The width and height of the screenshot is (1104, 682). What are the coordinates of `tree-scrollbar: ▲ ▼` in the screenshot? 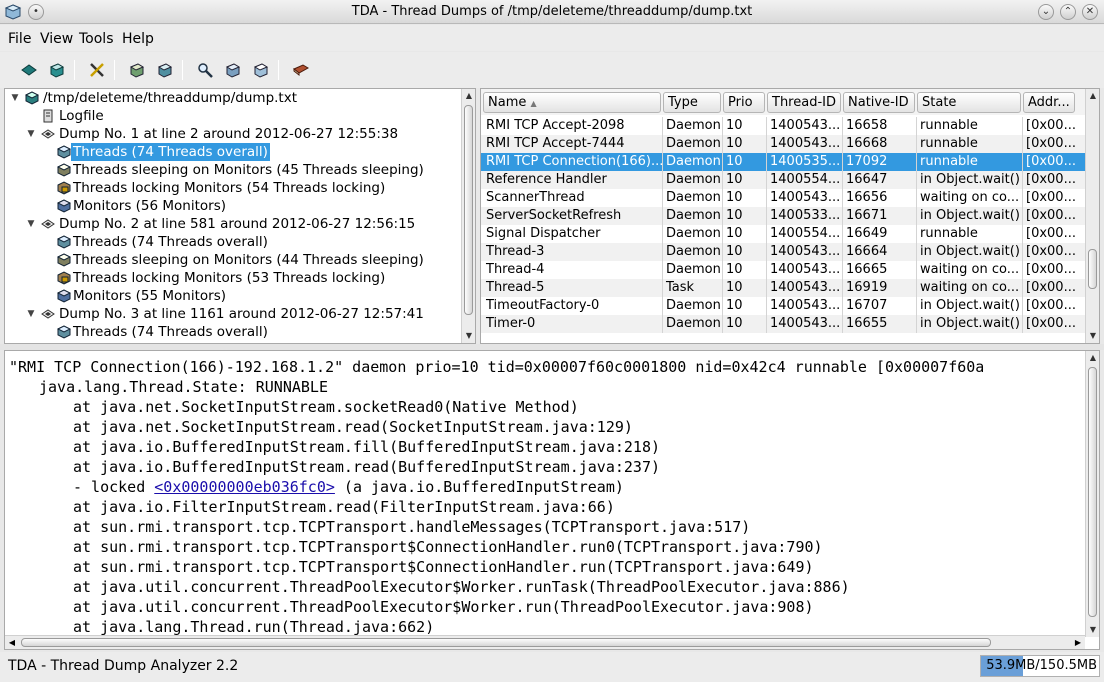 It's located at (468, 216).